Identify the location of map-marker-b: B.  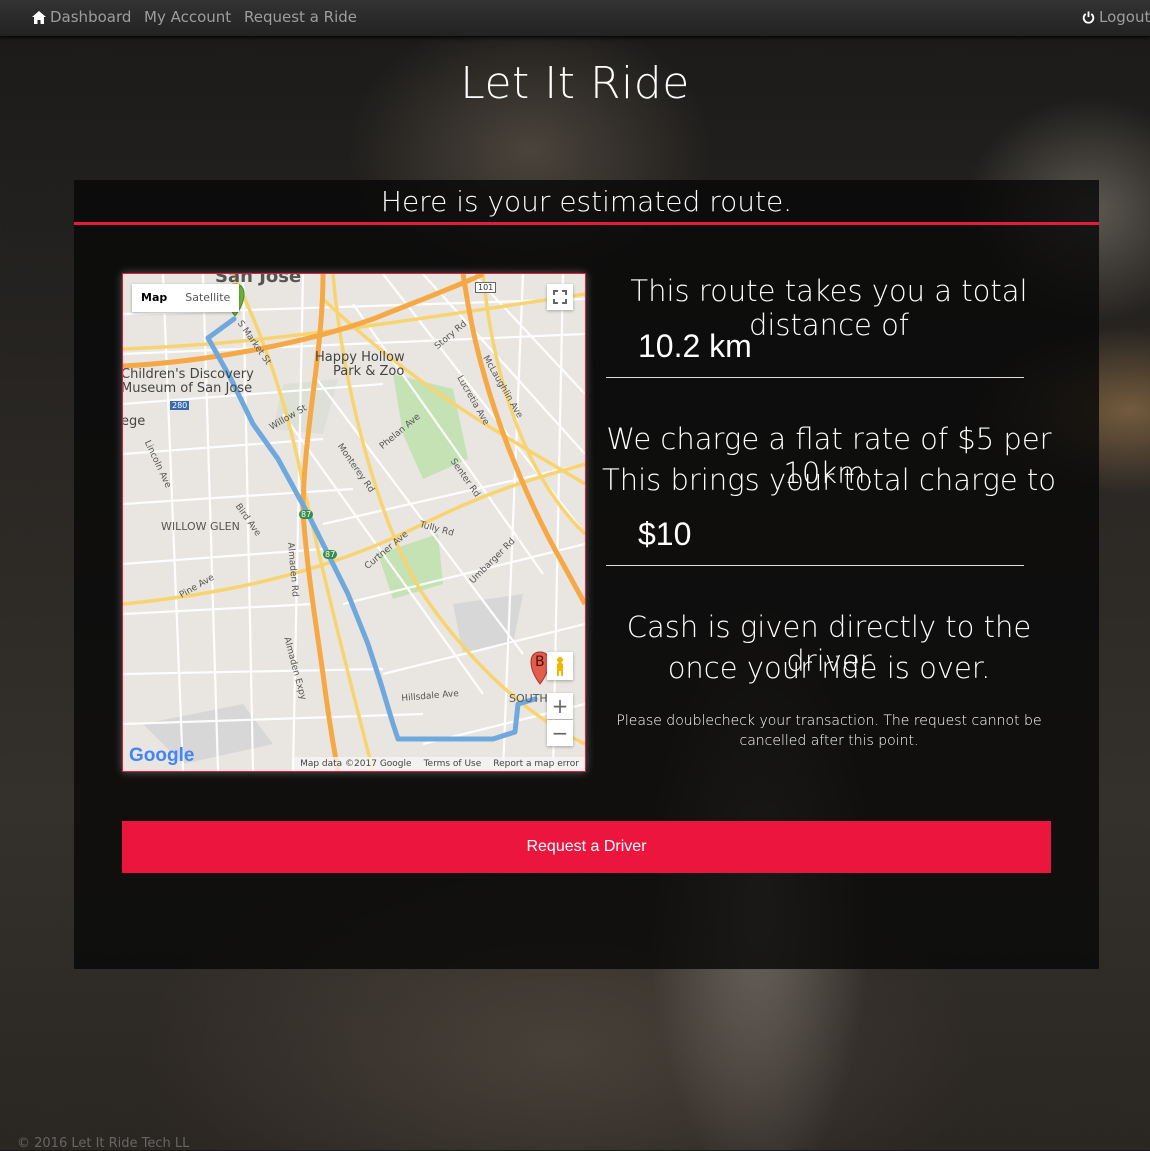
(540, 662).